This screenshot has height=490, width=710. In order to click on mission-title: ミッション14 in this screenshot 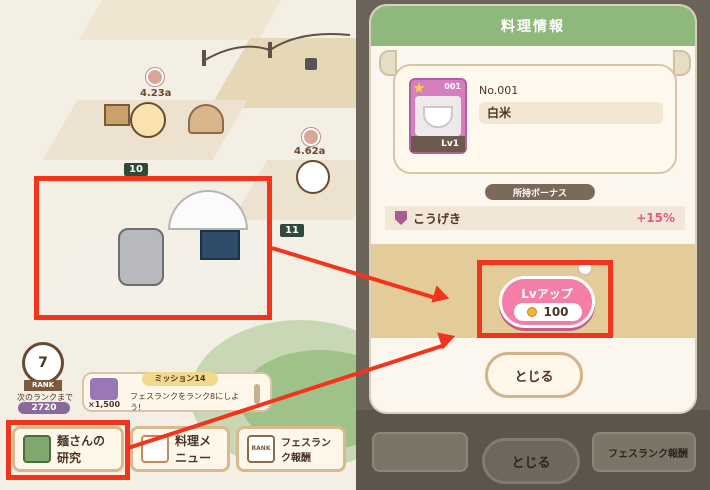, I will do `click(180, 379)`.